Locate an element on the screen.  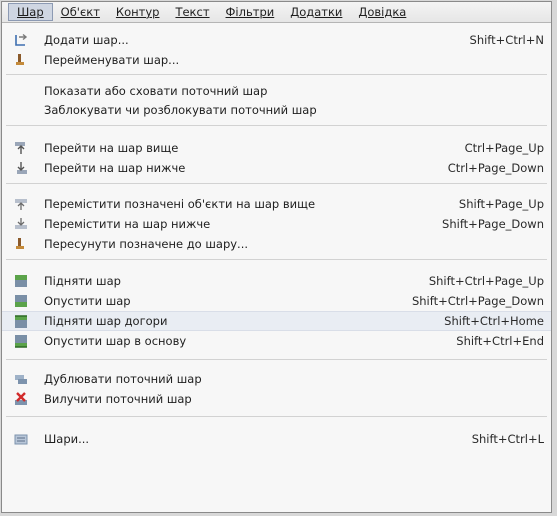
raise-layer-to-top-icon is located at coordinates (21, 321).